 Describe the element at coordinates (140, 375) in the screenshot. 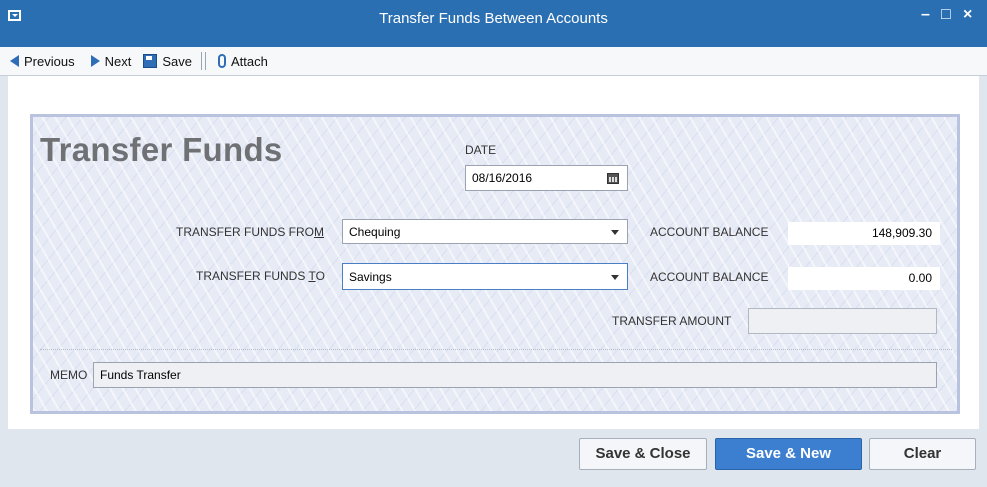

I see `memo-value: Funds Transfer` at that location.